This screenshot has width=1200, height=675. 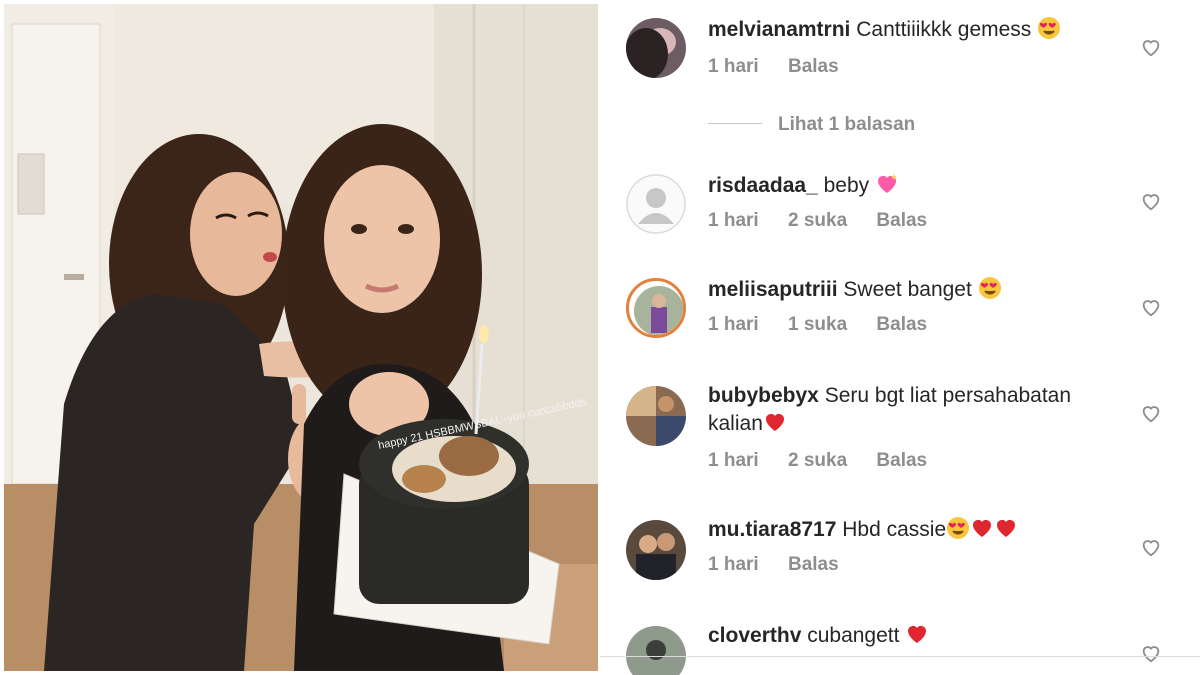 I want to click on comment-body: melvianamtrni Canttiiikkk gemess, so click(x=913, y=30).